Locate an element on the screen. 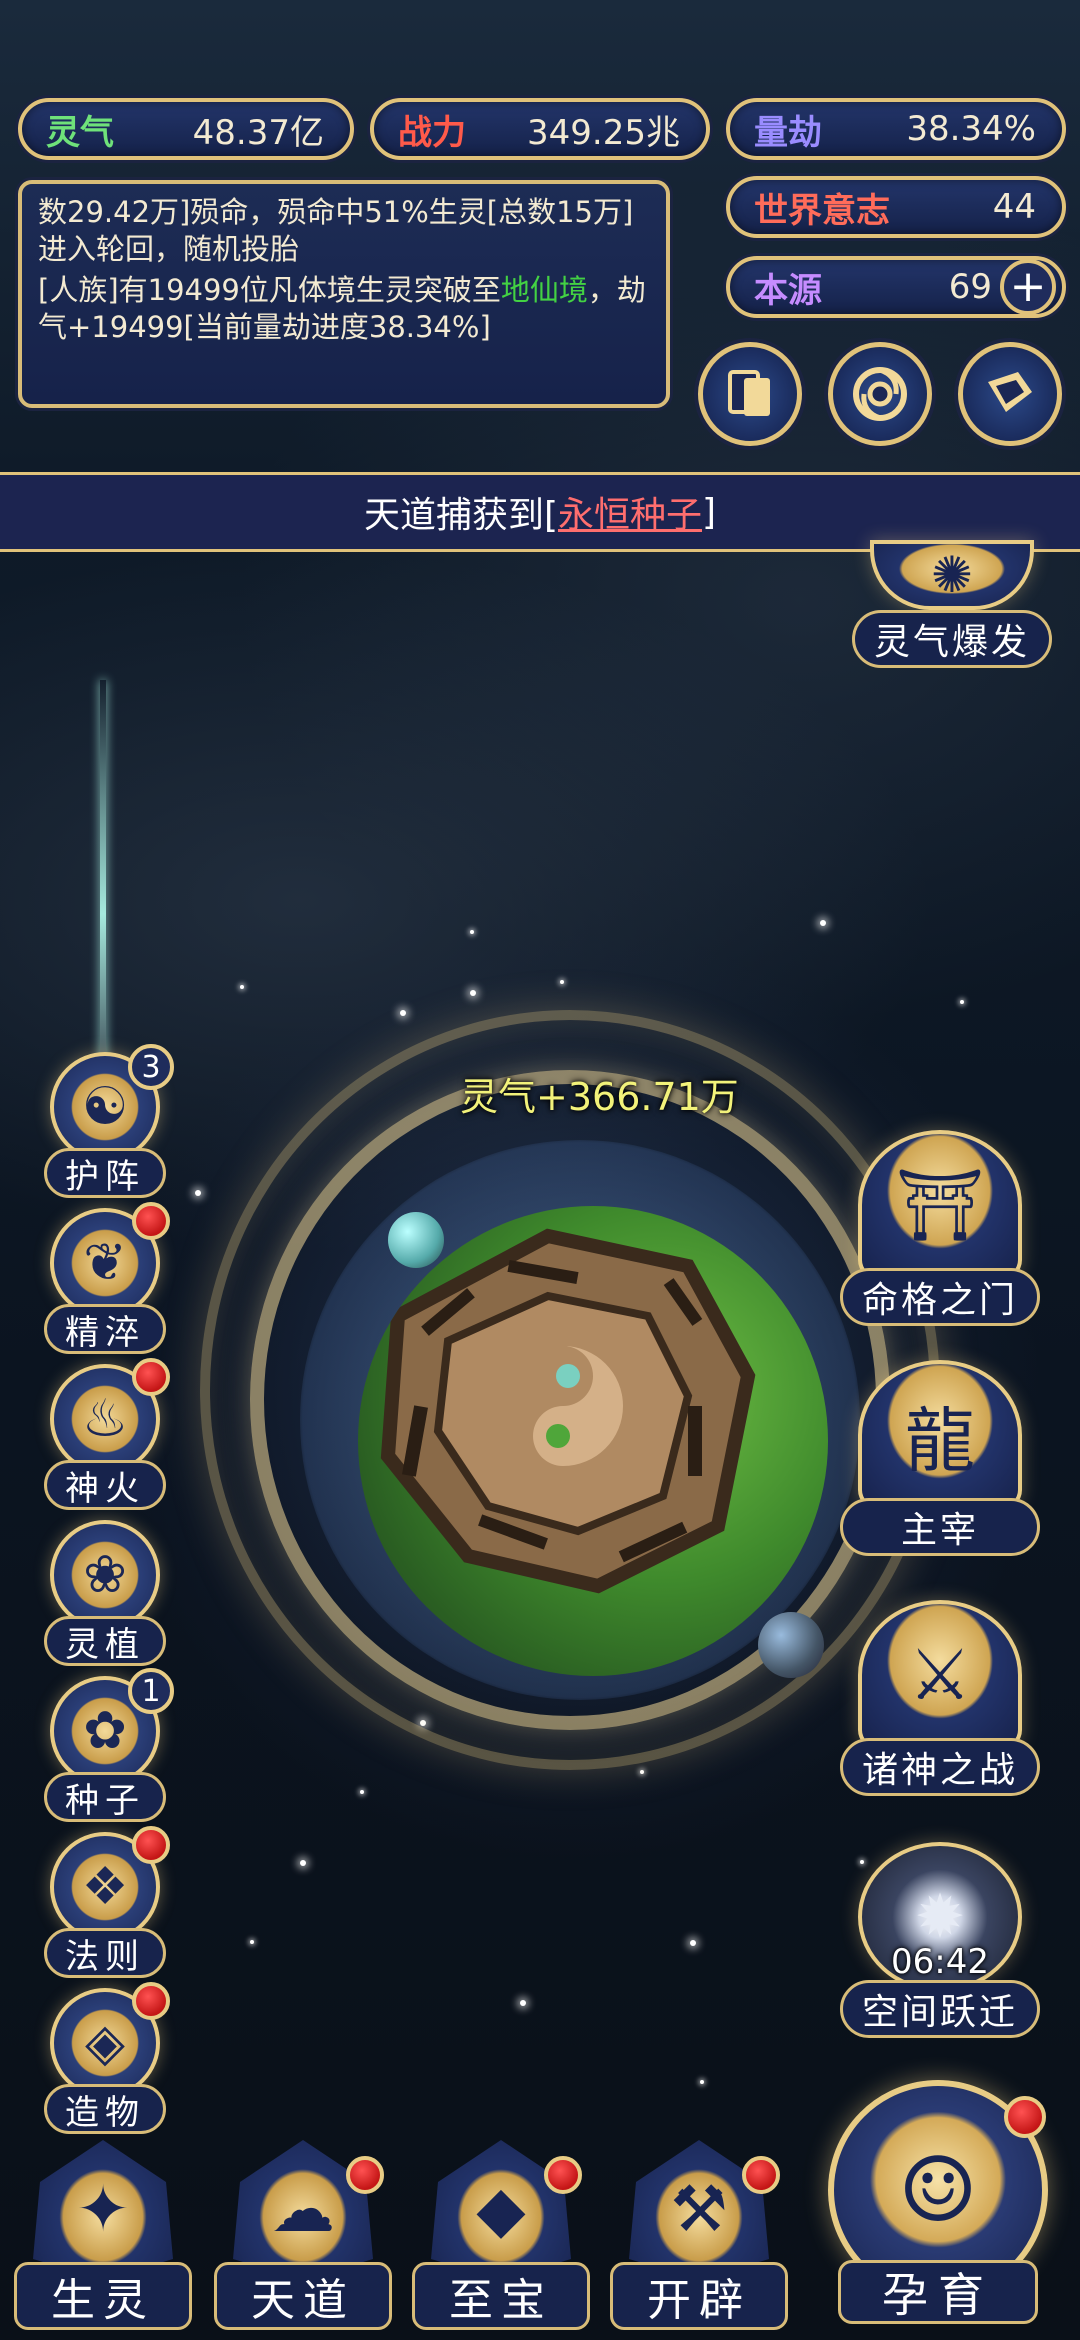  vortex-icon is located at coordinates (880, 394).